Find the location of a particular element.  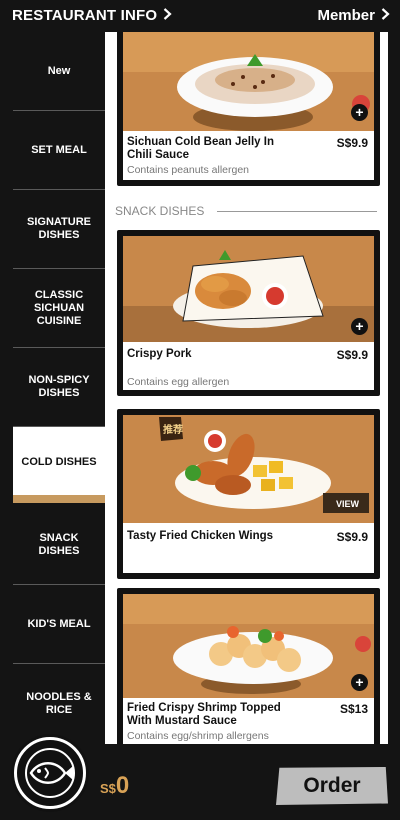

sidebar-item-noodles-rice: NOODLES & RICE is located at coordinates (59, 704).